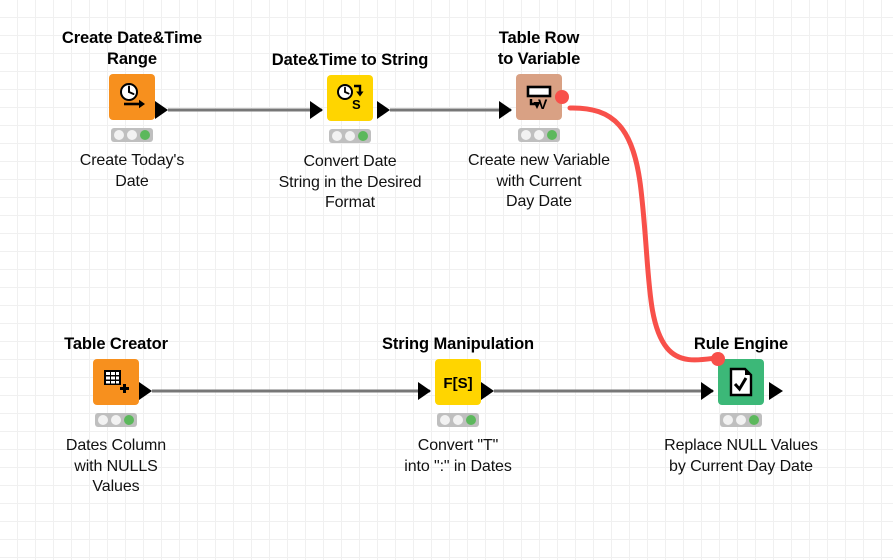 The height and width of the screenshot is (560, 893). What do you see at coordinates (741, 344) in the screenshot?
I see `node-title: Rule Engine` at bounding box center [741, 344].